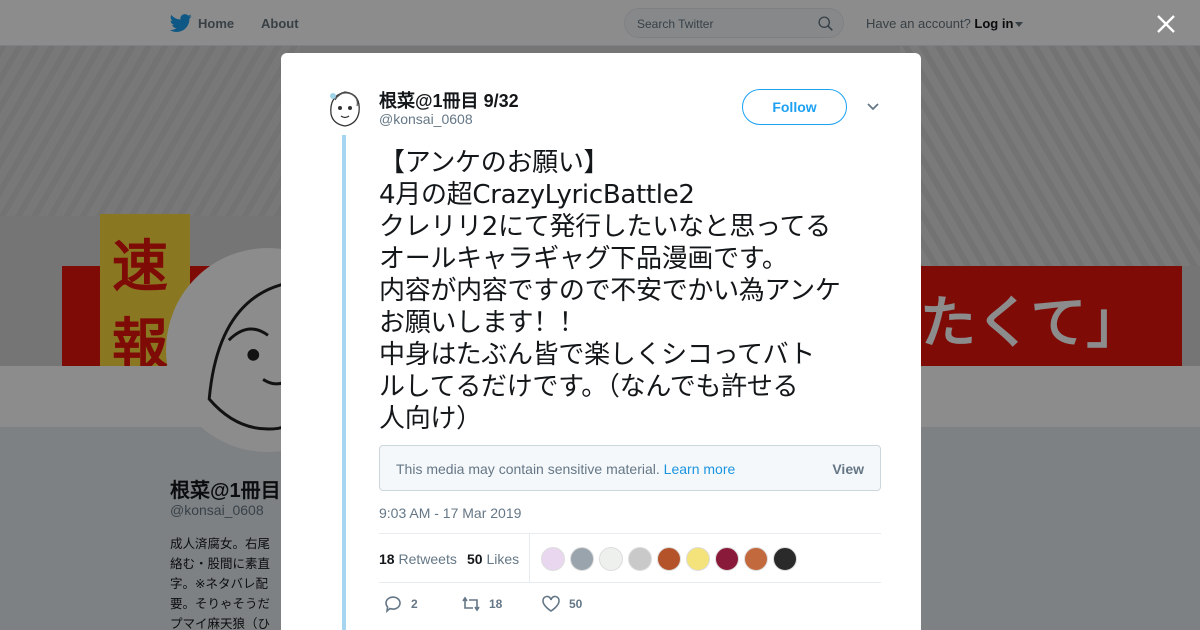  Describe the element at coordinates (471, 604) in the screenshot. I see `retweet-icon` at that location.